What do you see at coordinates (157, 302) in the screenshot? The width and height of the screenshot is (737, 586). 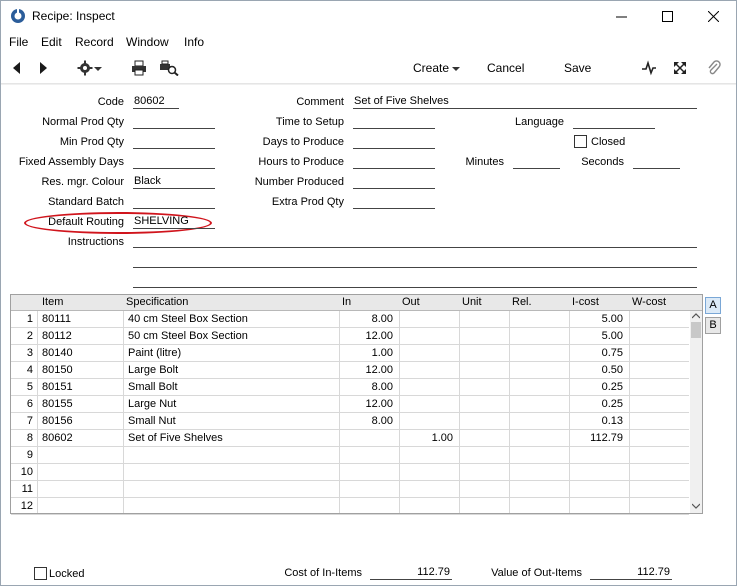 I see `column-header-specification: Specification` at bounding box center [157, 302].